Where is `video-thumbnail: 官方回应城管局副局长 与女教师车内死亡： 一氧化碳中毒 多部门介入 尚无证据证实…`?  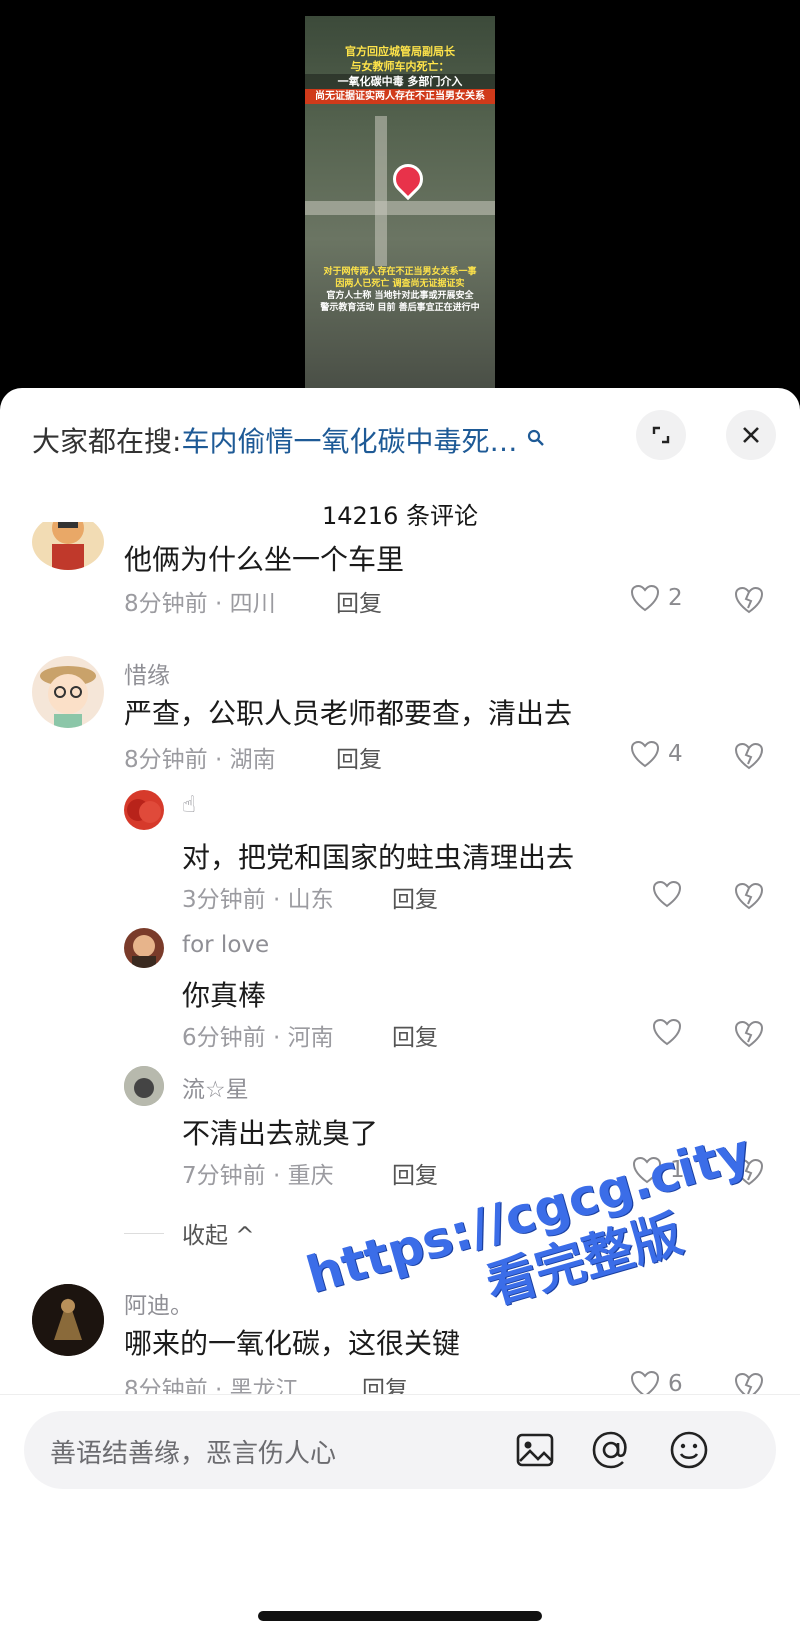
video-thumbnail: 官方回应城管局副局长 与女教师车内死亡： 一氧化碳中毒 多部门介入 尚无证据证实… is located at coordinates (400, 202).